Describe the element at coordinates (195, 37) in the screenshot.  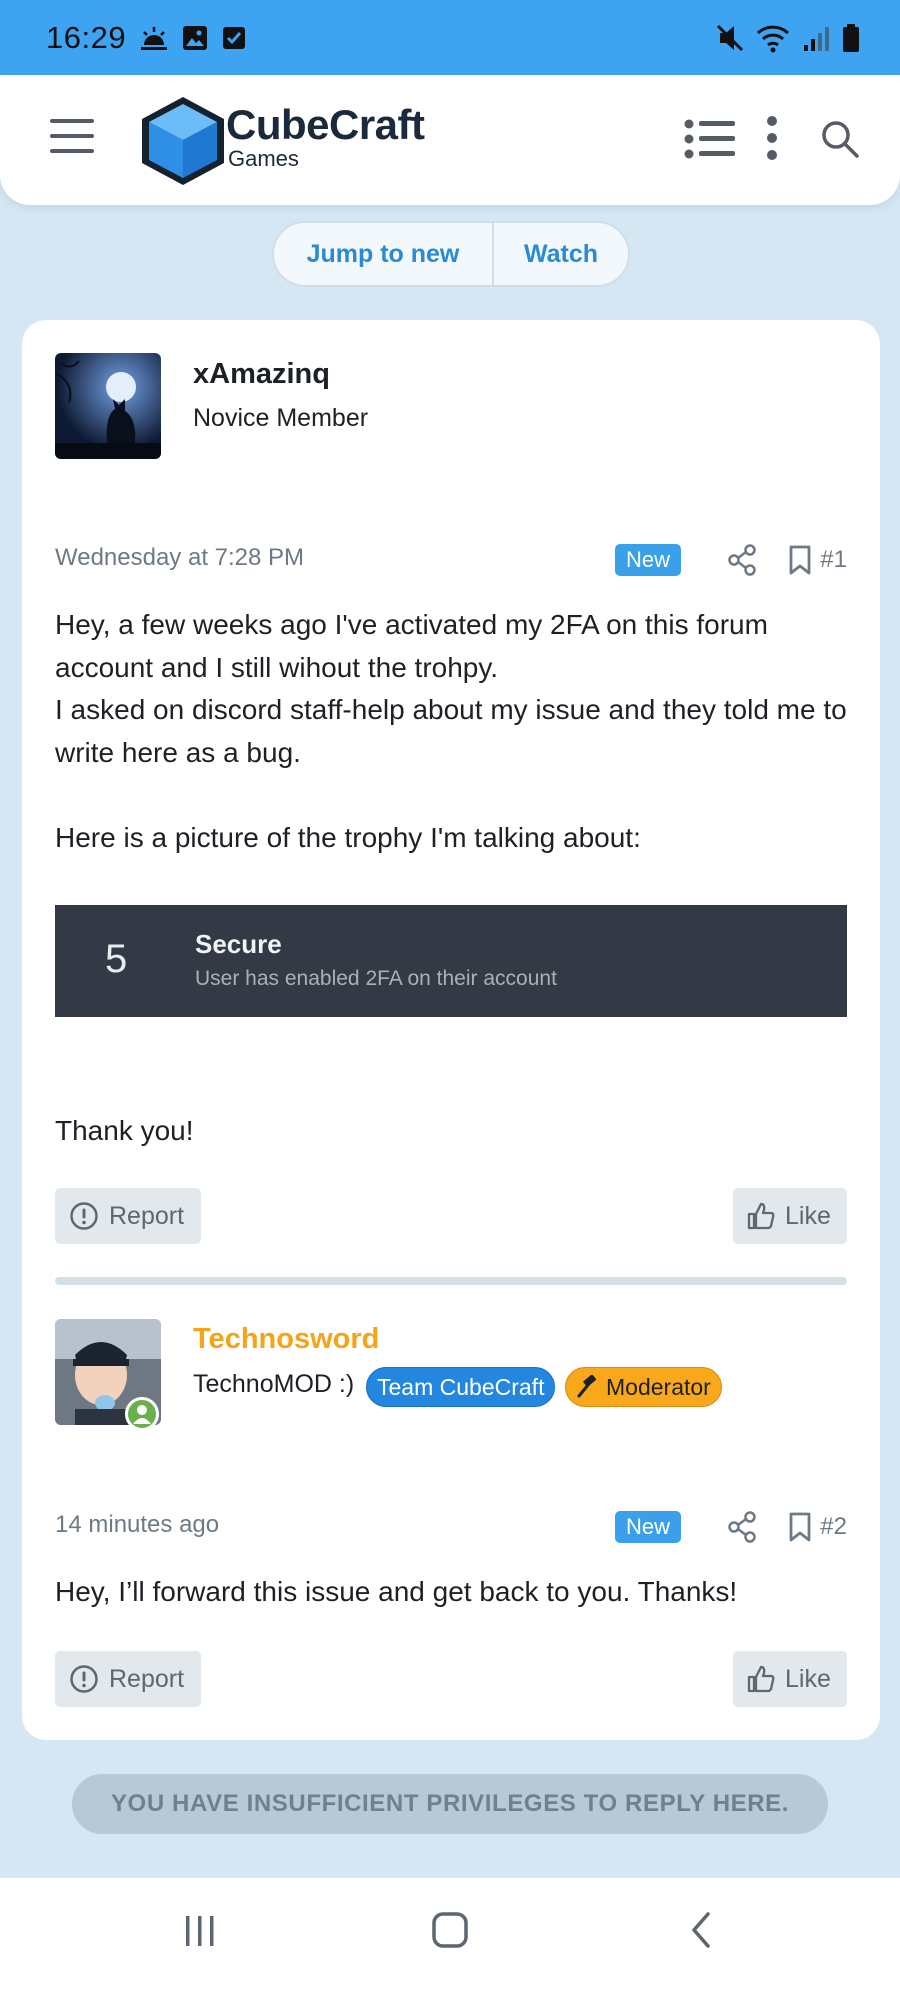
I see `gallery-icon` at that location.